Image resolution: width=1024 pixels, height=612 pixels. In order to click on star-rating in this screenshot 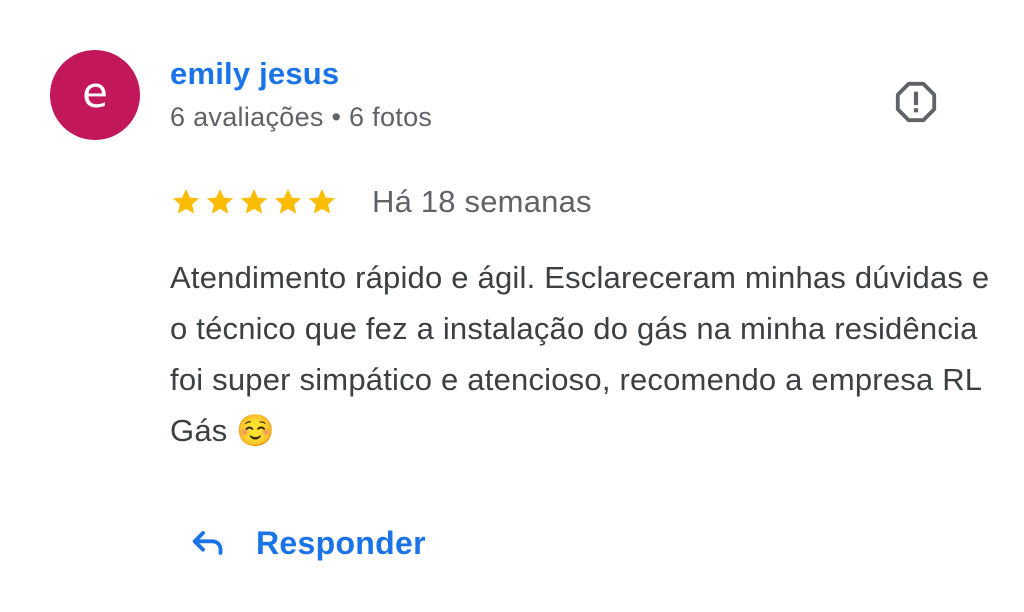, I will do `click(254, 202)`.